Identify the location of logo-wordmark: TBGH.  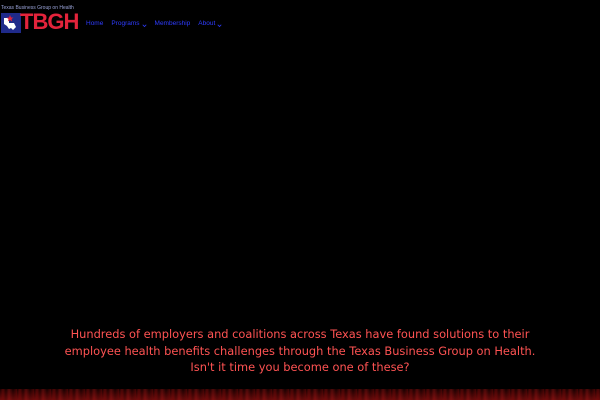
(49, 21).